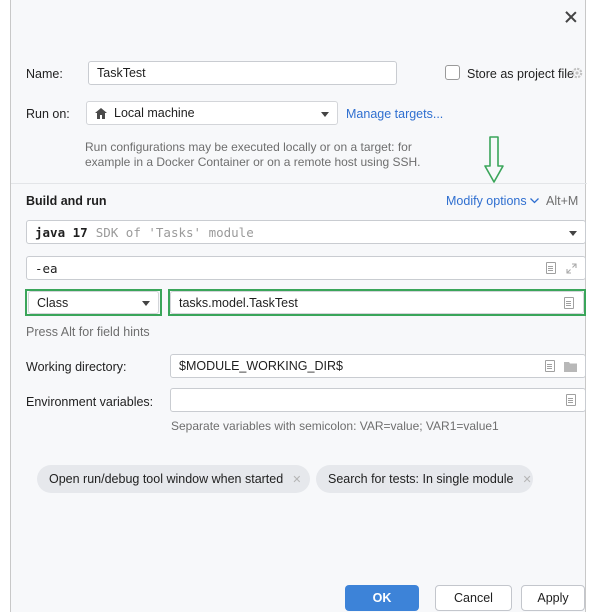  What do you see at coordinates (571, 268) in the screenshot?
I see `expand-icon` at bounding box center [571, 268].